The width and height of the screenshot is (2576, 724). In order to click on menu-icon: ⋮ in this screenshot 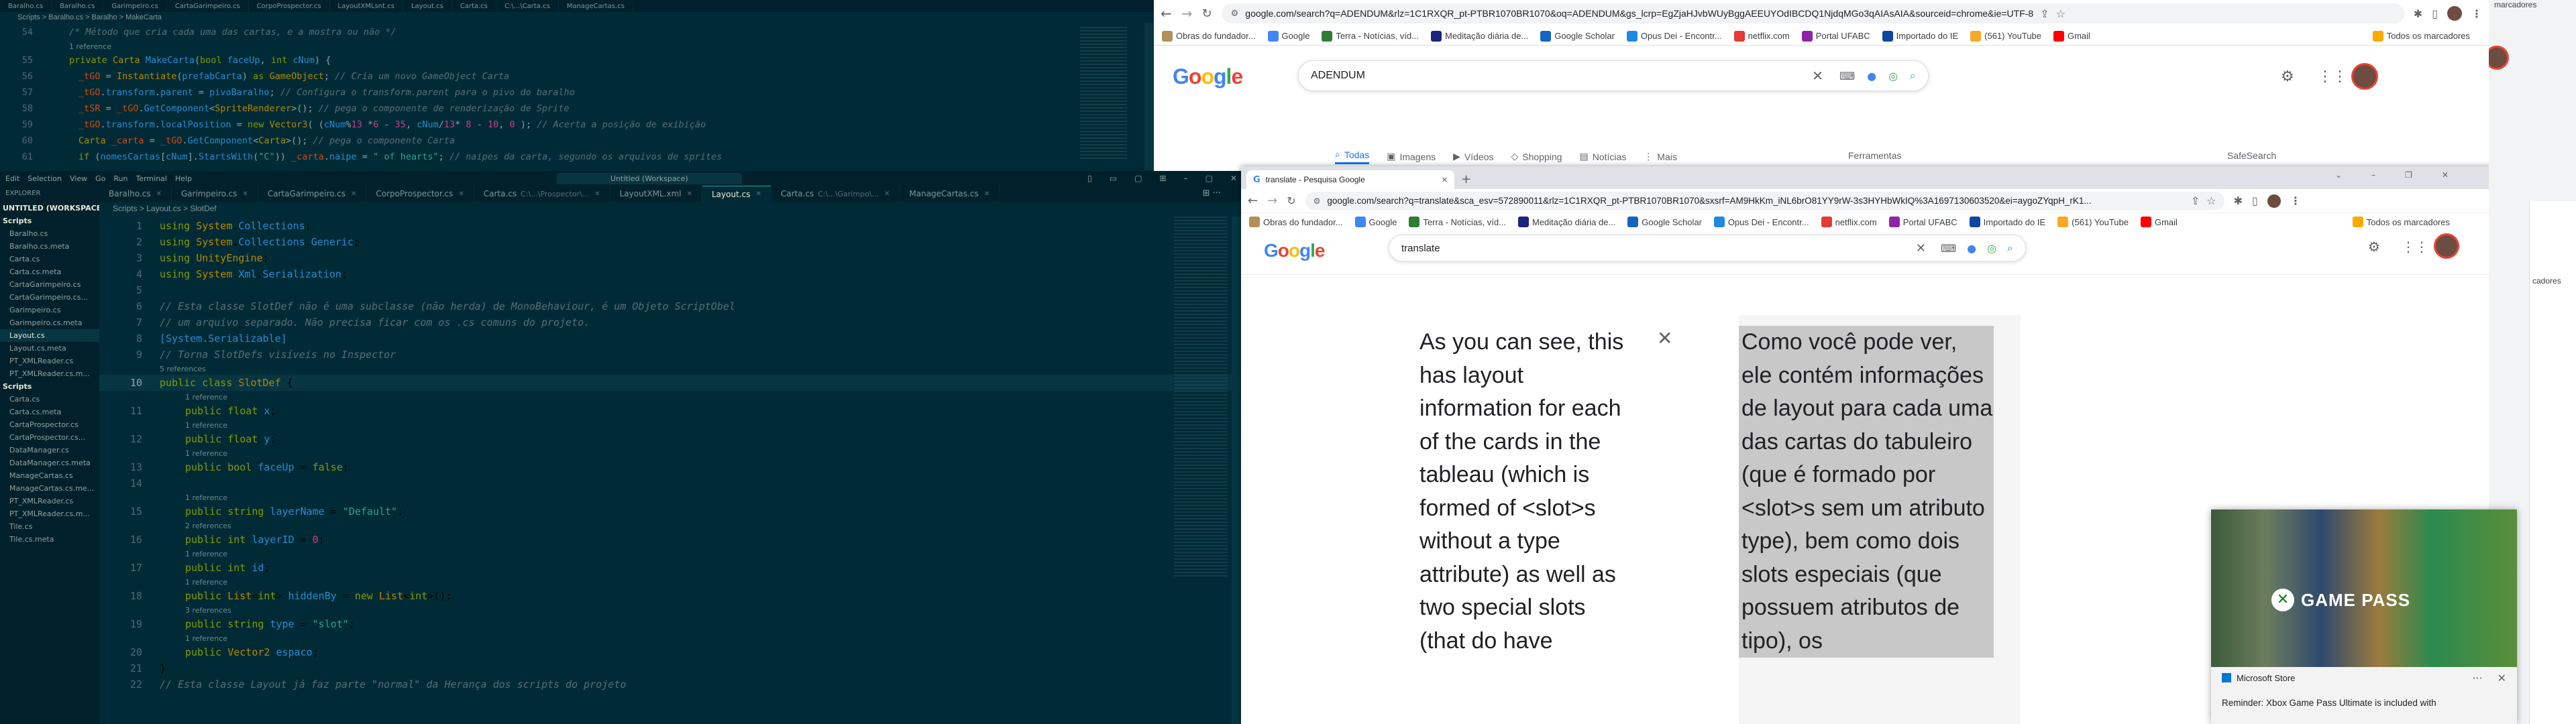, I will do `click(2295, 200)`.